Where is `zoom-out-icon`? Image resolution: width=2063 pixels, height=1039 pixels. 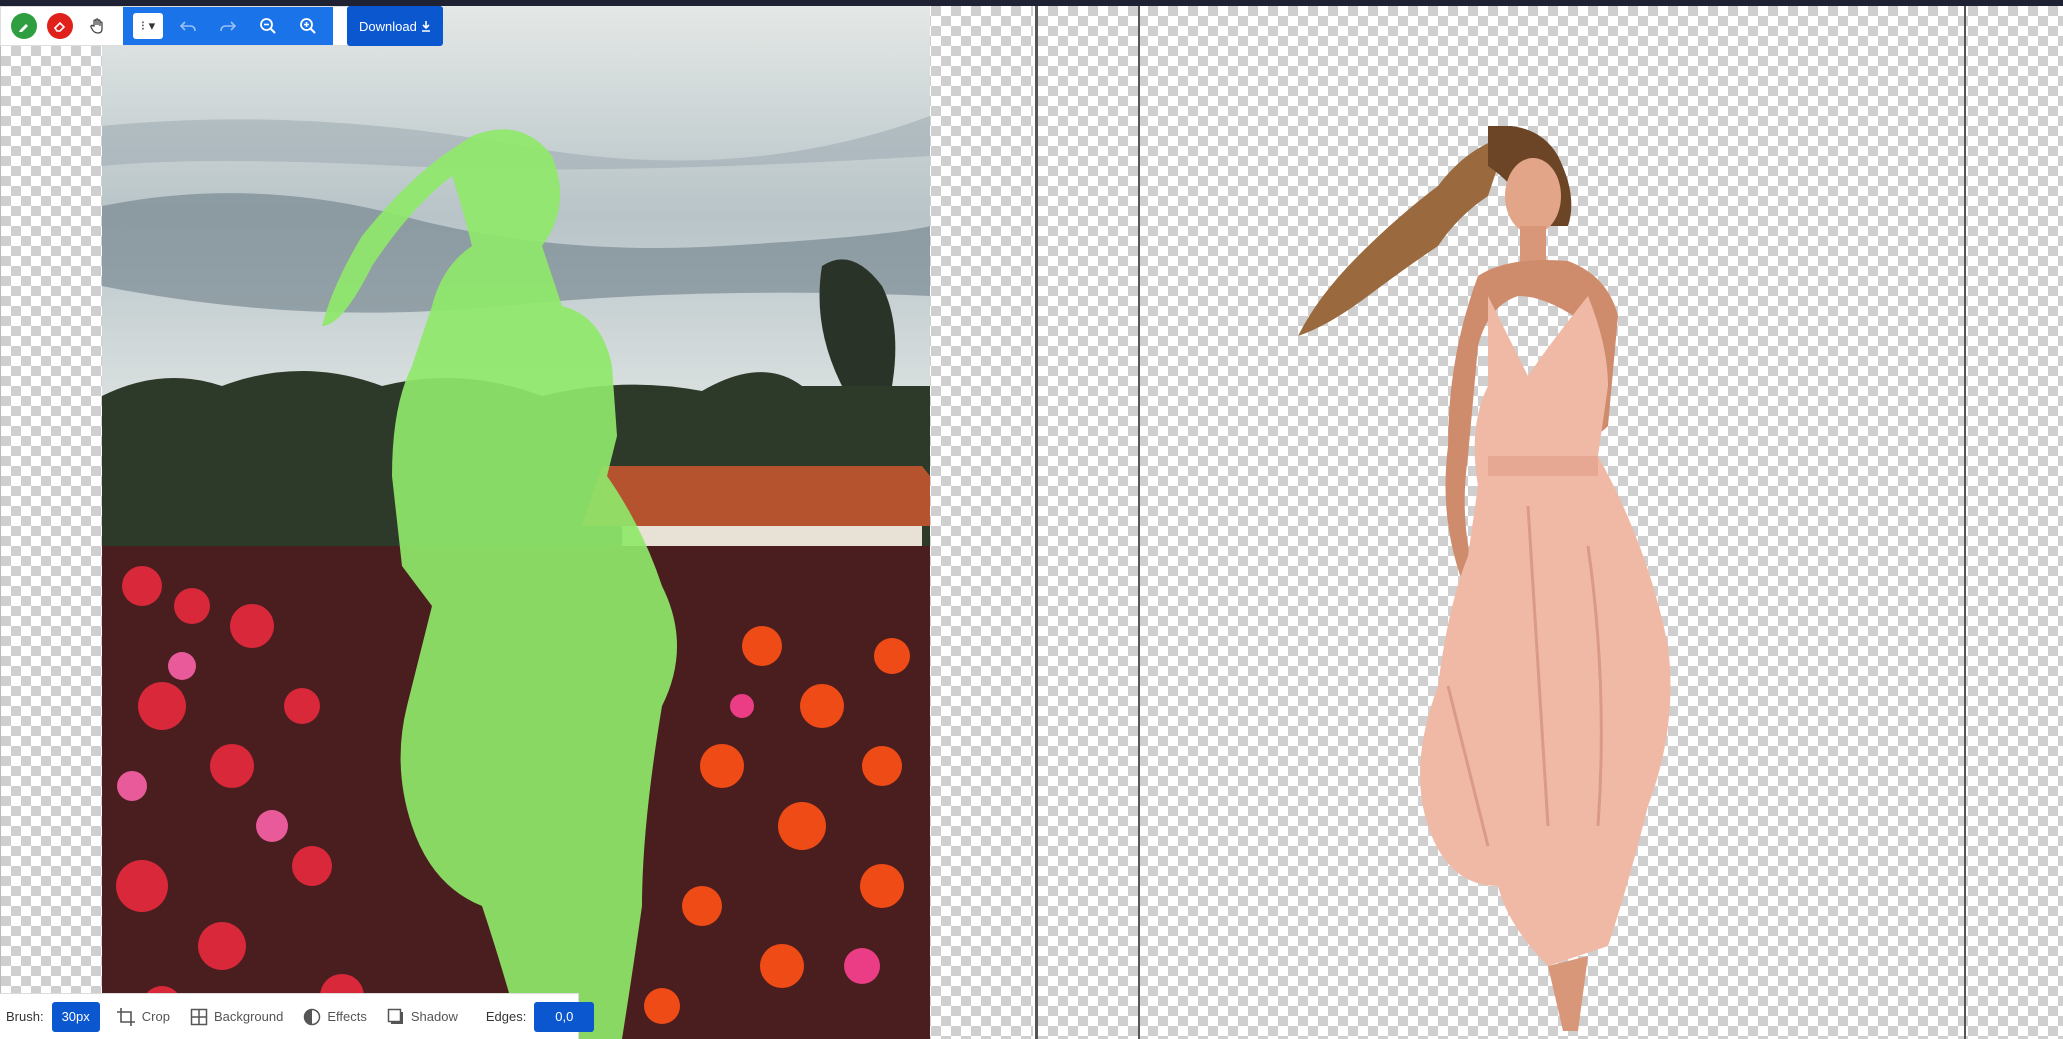
zoom-out-icon is located at coordinates (268, 26).